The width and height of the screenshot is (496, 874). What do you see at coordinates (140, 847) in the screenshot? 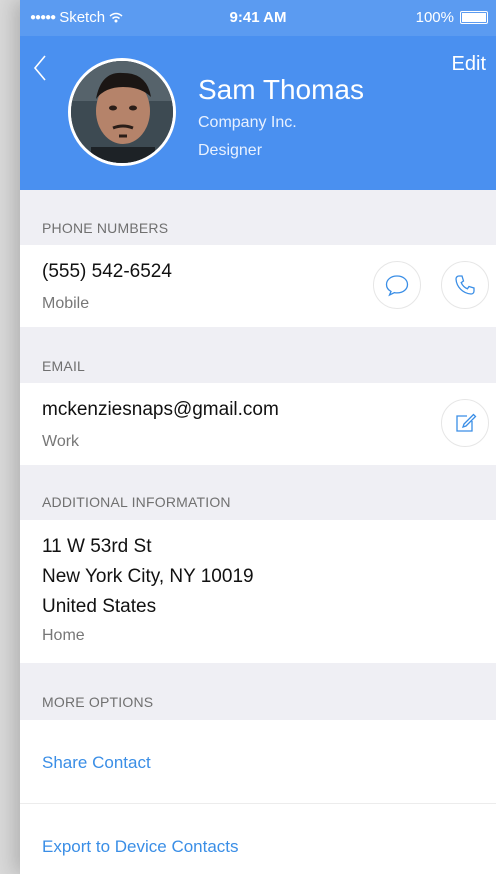
I see `export-contacts-link: Export to Device Contacts` at bounding box center [140, 847].